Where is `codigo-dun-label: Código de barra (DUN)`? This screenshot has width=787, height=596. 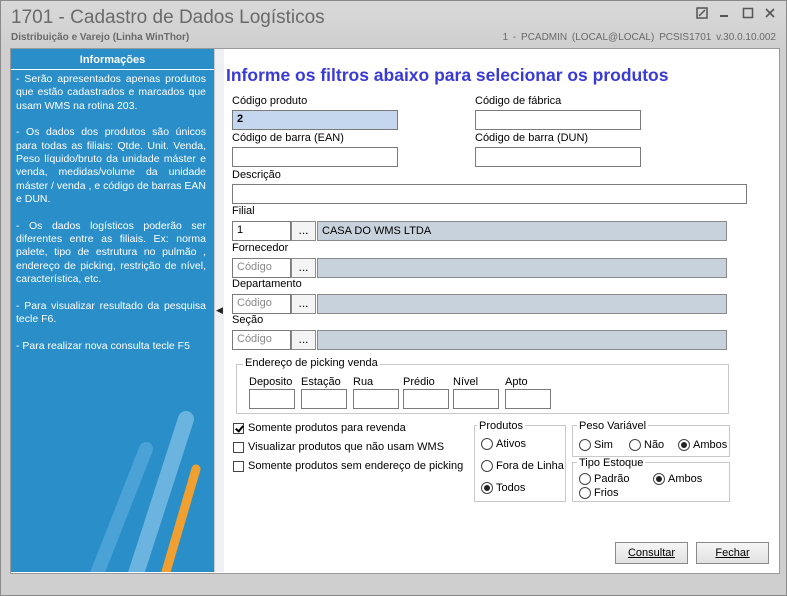 codigo-dun-label: Código de barra (DUN) is located at coordinates (532, 138).